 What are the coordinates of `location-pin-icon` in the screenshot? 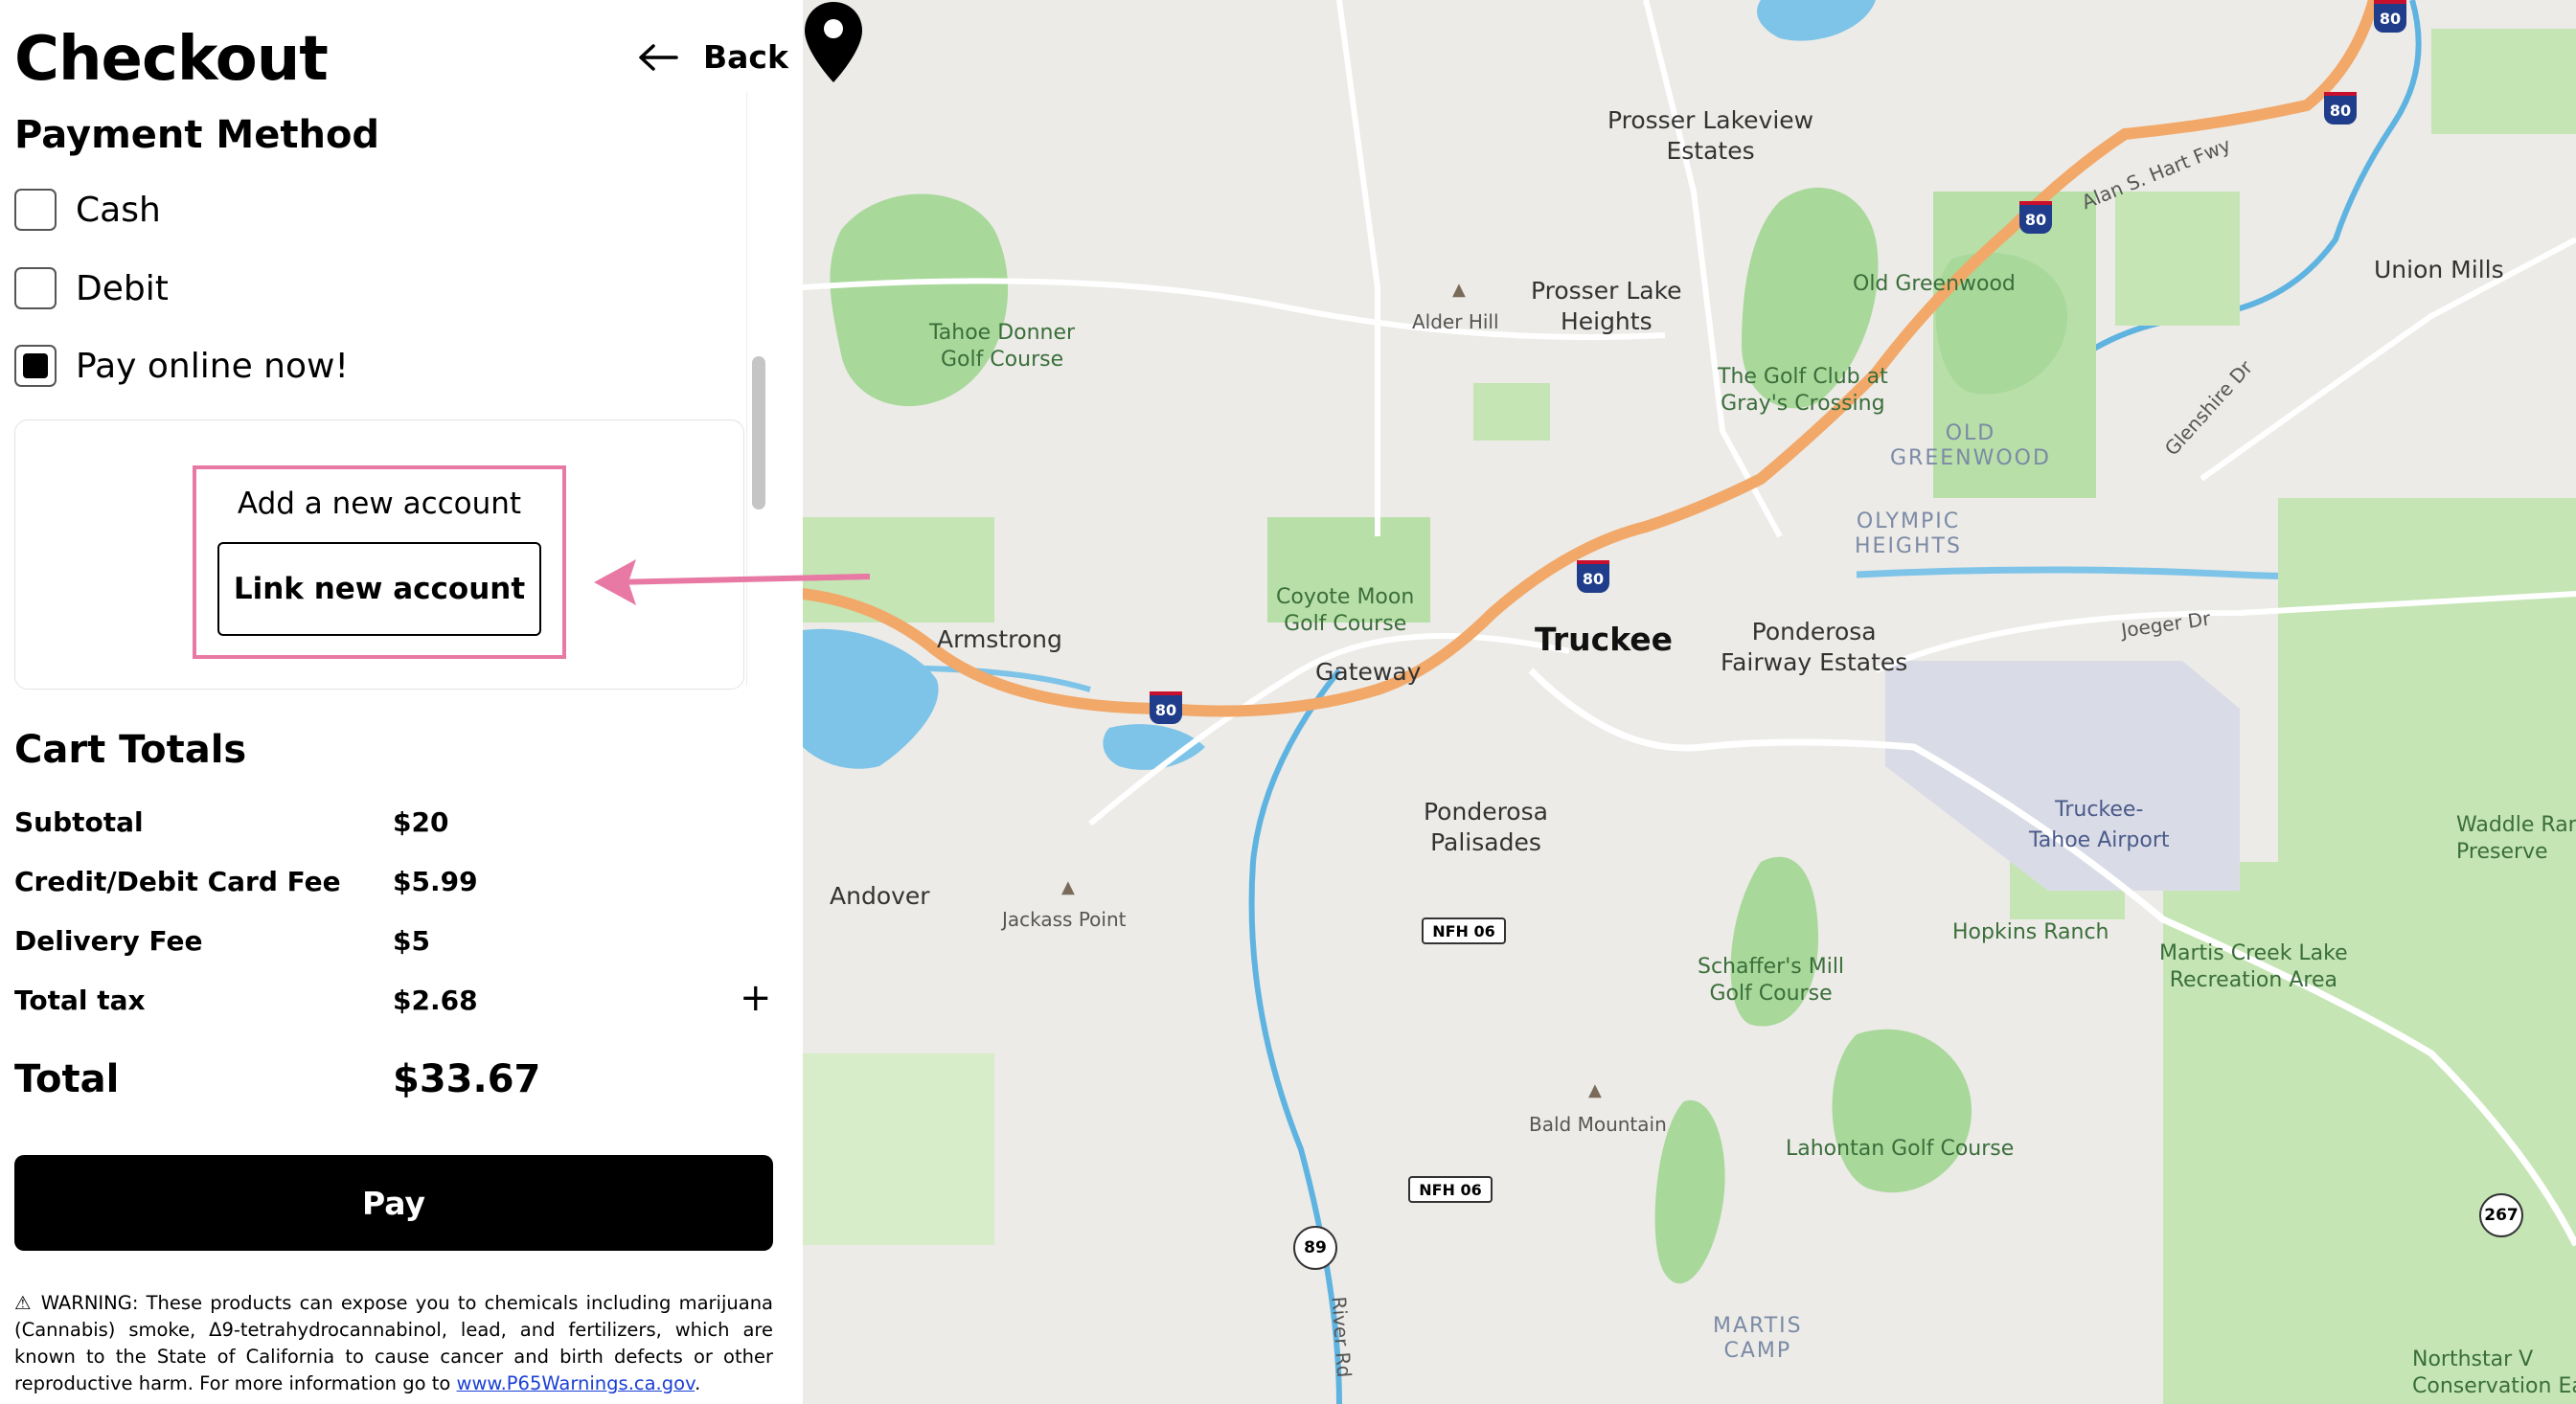 It's located at (834, 42).